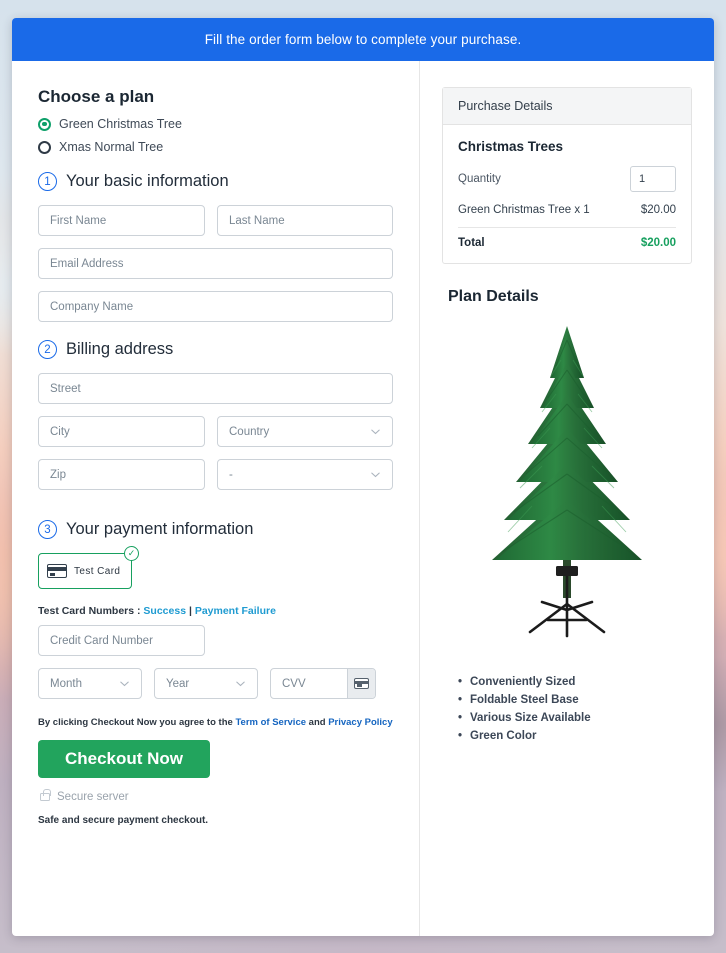 Image resolution: width=726 pixels, height=953 pixels. I want to click on step-payment-information-header: 3 Your payment information, so click(215, 529).